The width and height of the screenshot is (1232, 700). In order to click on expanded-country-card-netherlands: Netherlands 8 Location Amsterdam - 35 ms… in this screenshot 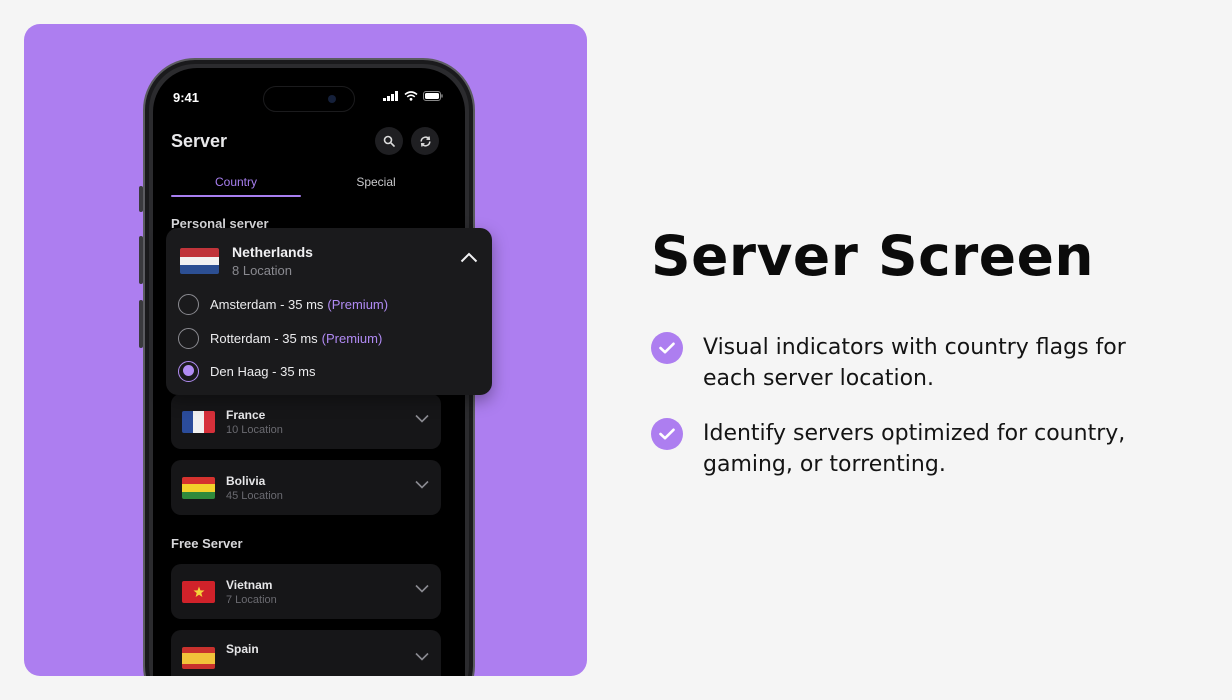, I will do `click(329, 311)`.